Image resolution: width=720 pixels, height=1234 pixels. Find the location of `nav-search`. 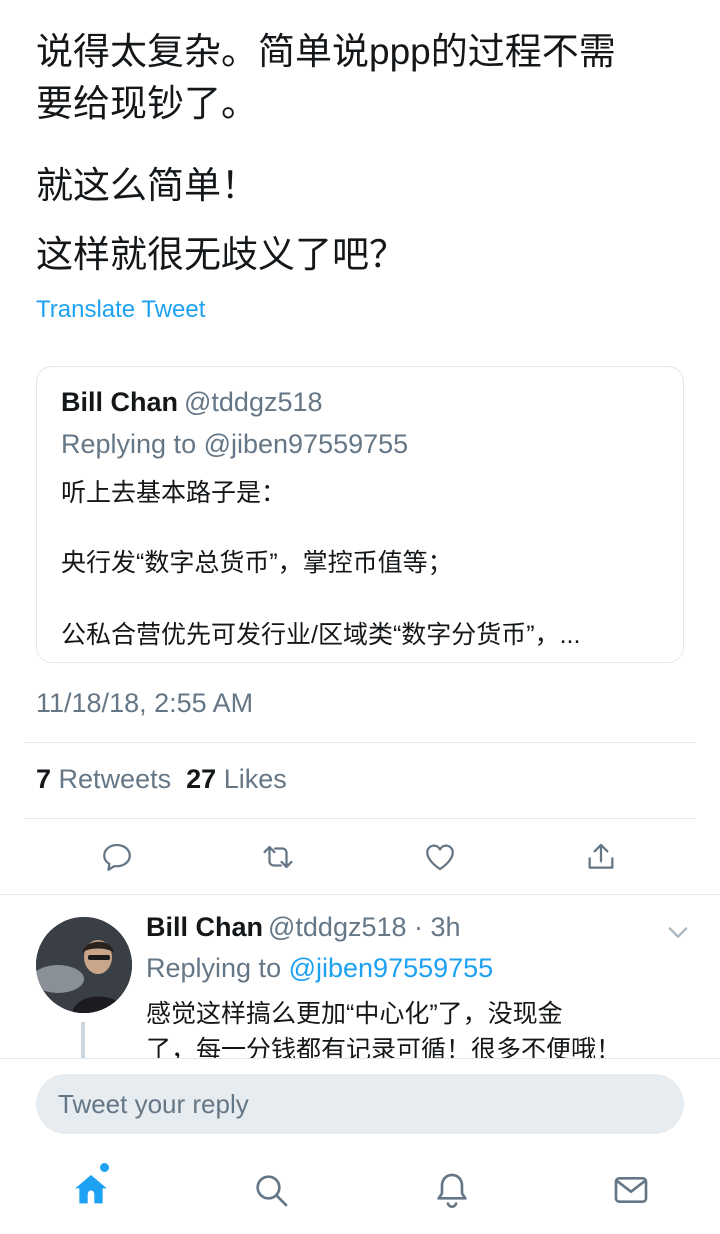

nav-search is located at coordinates (271, 1190).